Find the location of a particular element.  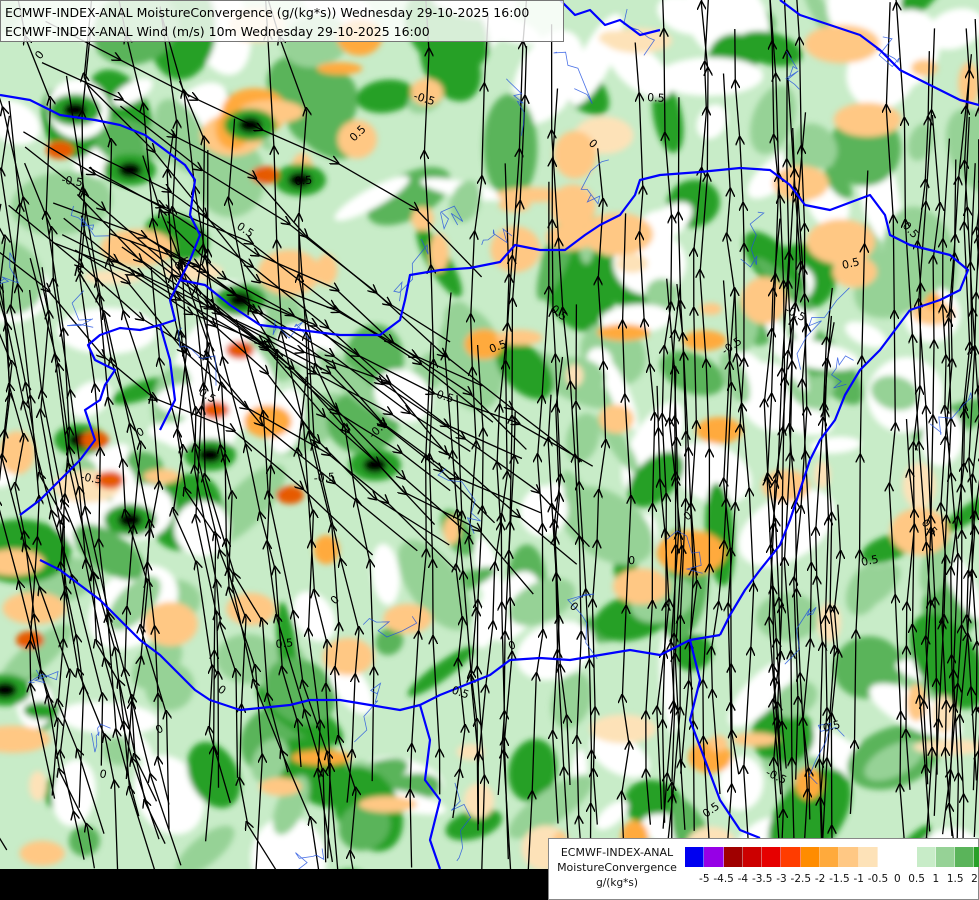

legend-tick-label: -1.5 is located at coordinates (839, 879).